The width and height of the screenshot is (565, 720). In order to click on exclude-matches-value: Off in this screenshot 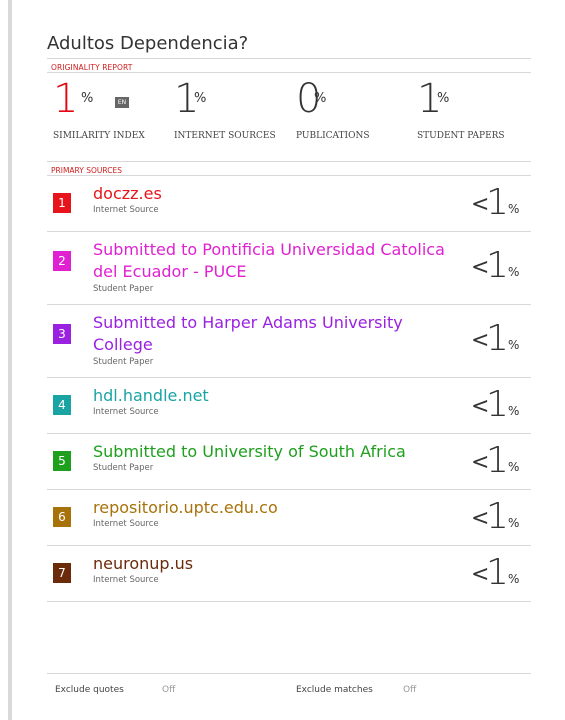, I will do `click(409, 690)`.